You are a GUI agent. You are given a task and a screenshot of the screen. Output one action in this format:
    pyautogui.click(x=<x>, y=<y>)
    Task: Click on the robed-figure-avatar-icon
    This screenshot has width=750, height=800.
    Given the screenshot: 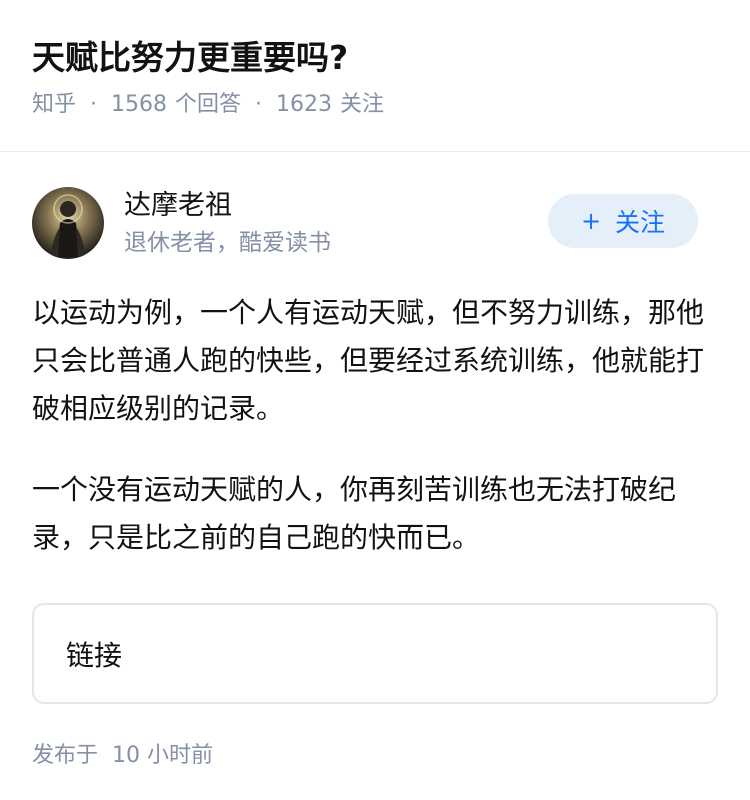 What is the action you would take?
    pyautogui.click(x=68, y=223)
    